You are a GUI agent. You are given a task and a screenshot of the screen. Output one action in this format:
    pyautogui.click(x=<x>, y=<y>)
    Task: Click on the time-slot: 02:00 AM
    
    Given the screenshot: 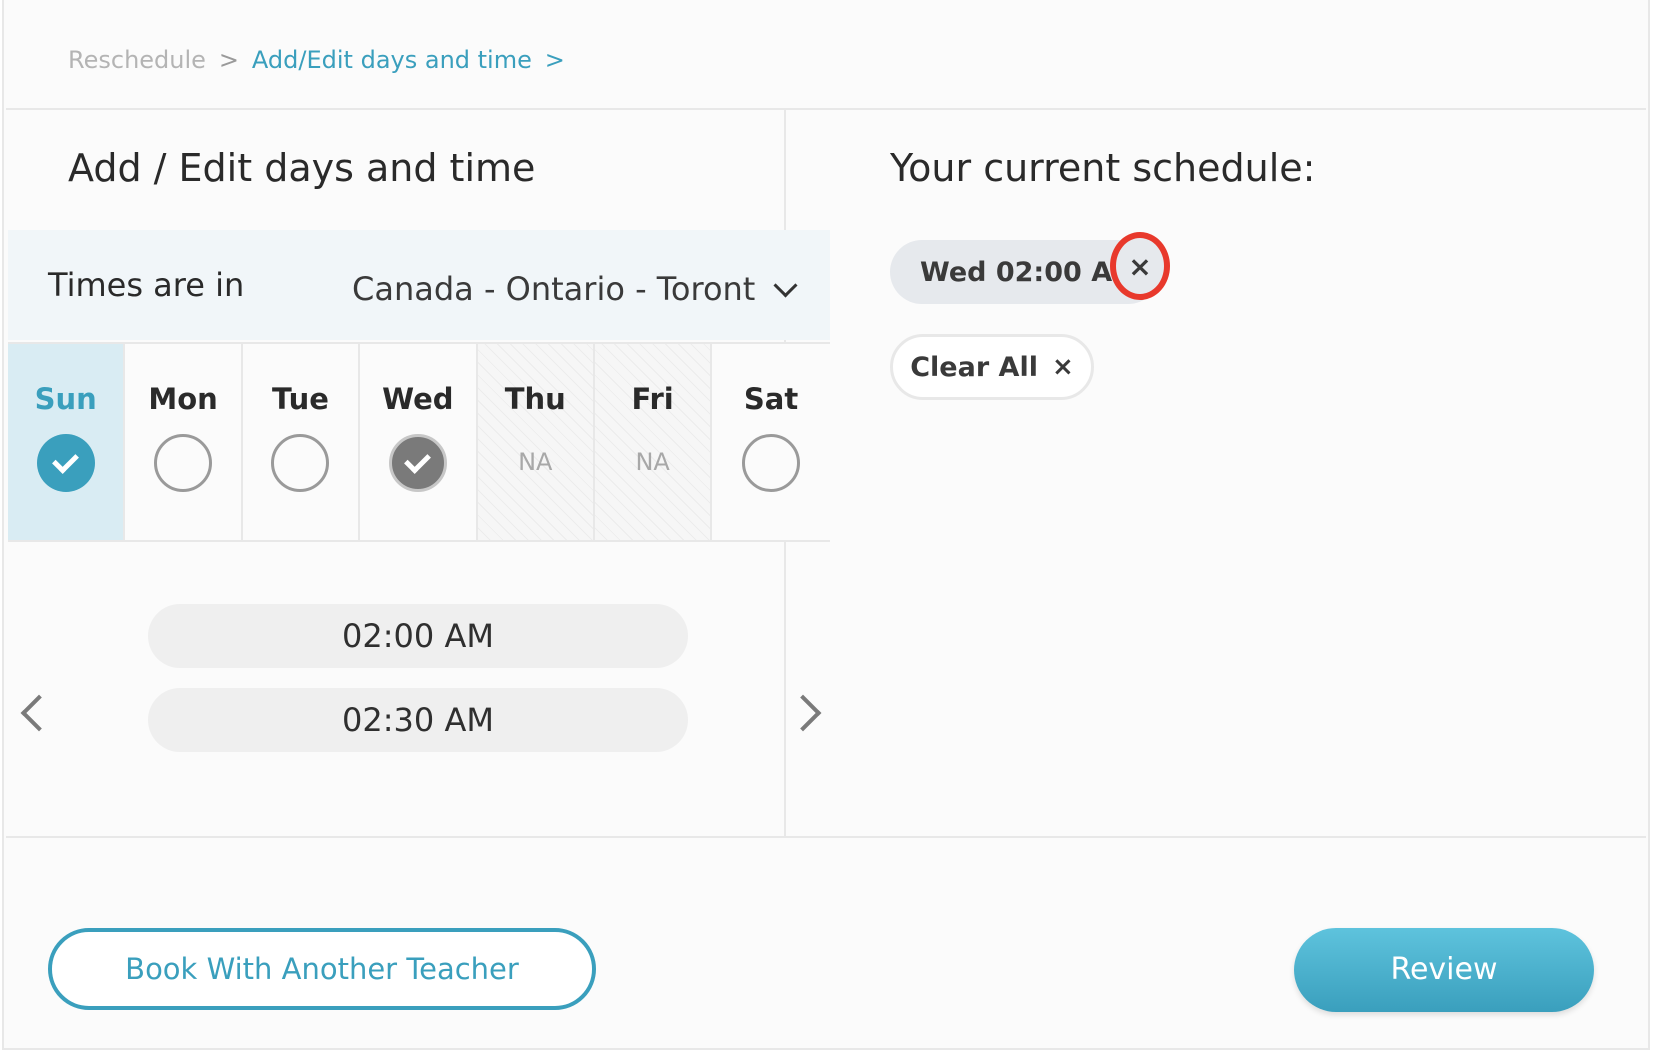 What is the action you would take?
    pyautogui.click(x=418, y=636)
    